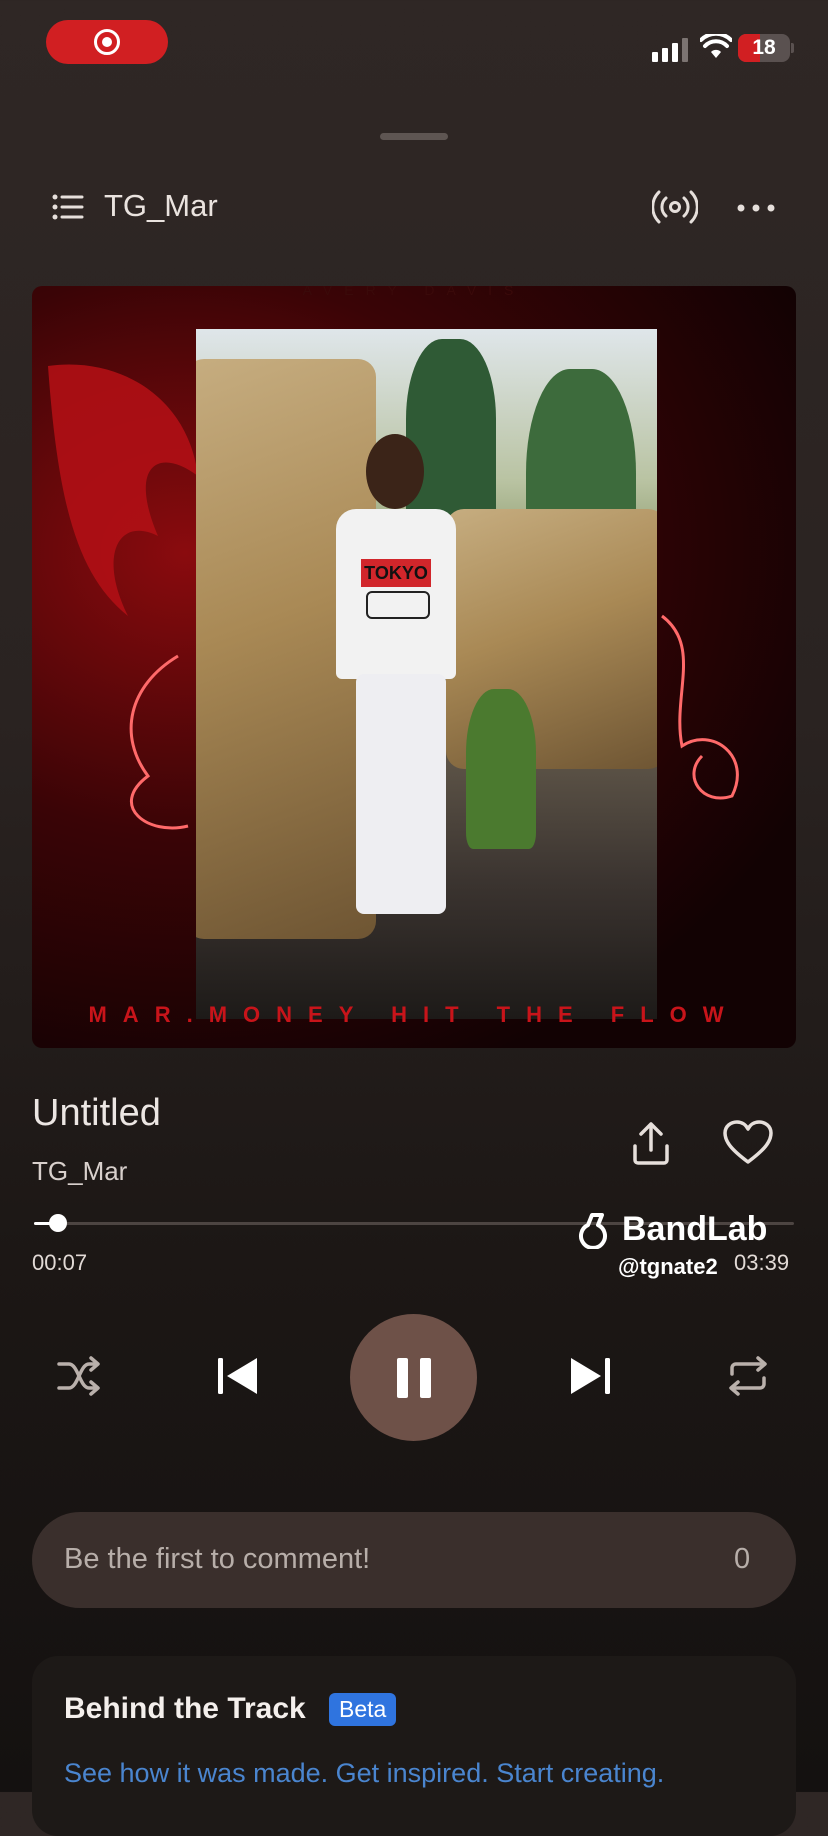  Describe the element at coordinates (60, 1262) in the screenshot. I see `current-time: 00:07` at that location.